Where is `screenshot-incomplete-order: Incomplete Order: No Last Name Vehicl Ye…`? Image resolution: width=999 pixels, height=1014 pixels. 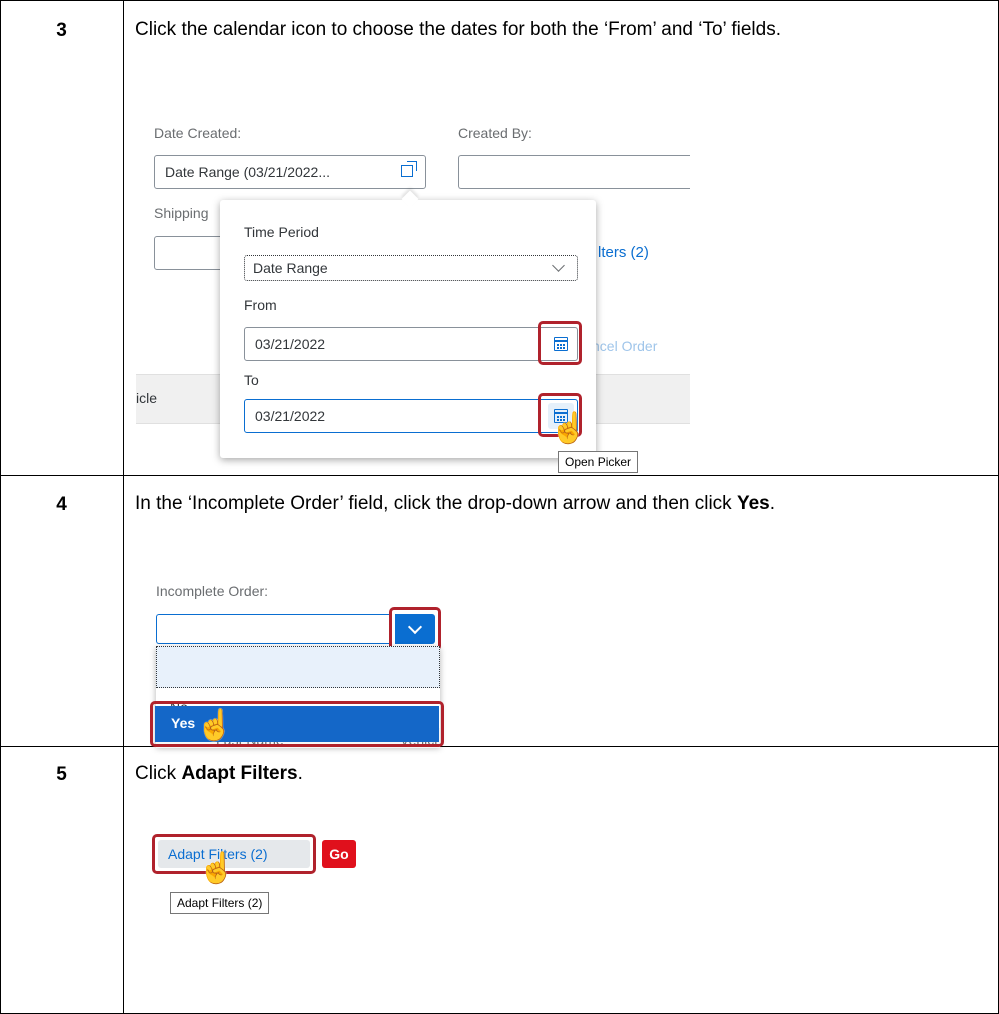
screenshot-incomplete-order: Incomplete Order: No Last Name Vehicl Ye… is located at coordinates (290, 665).